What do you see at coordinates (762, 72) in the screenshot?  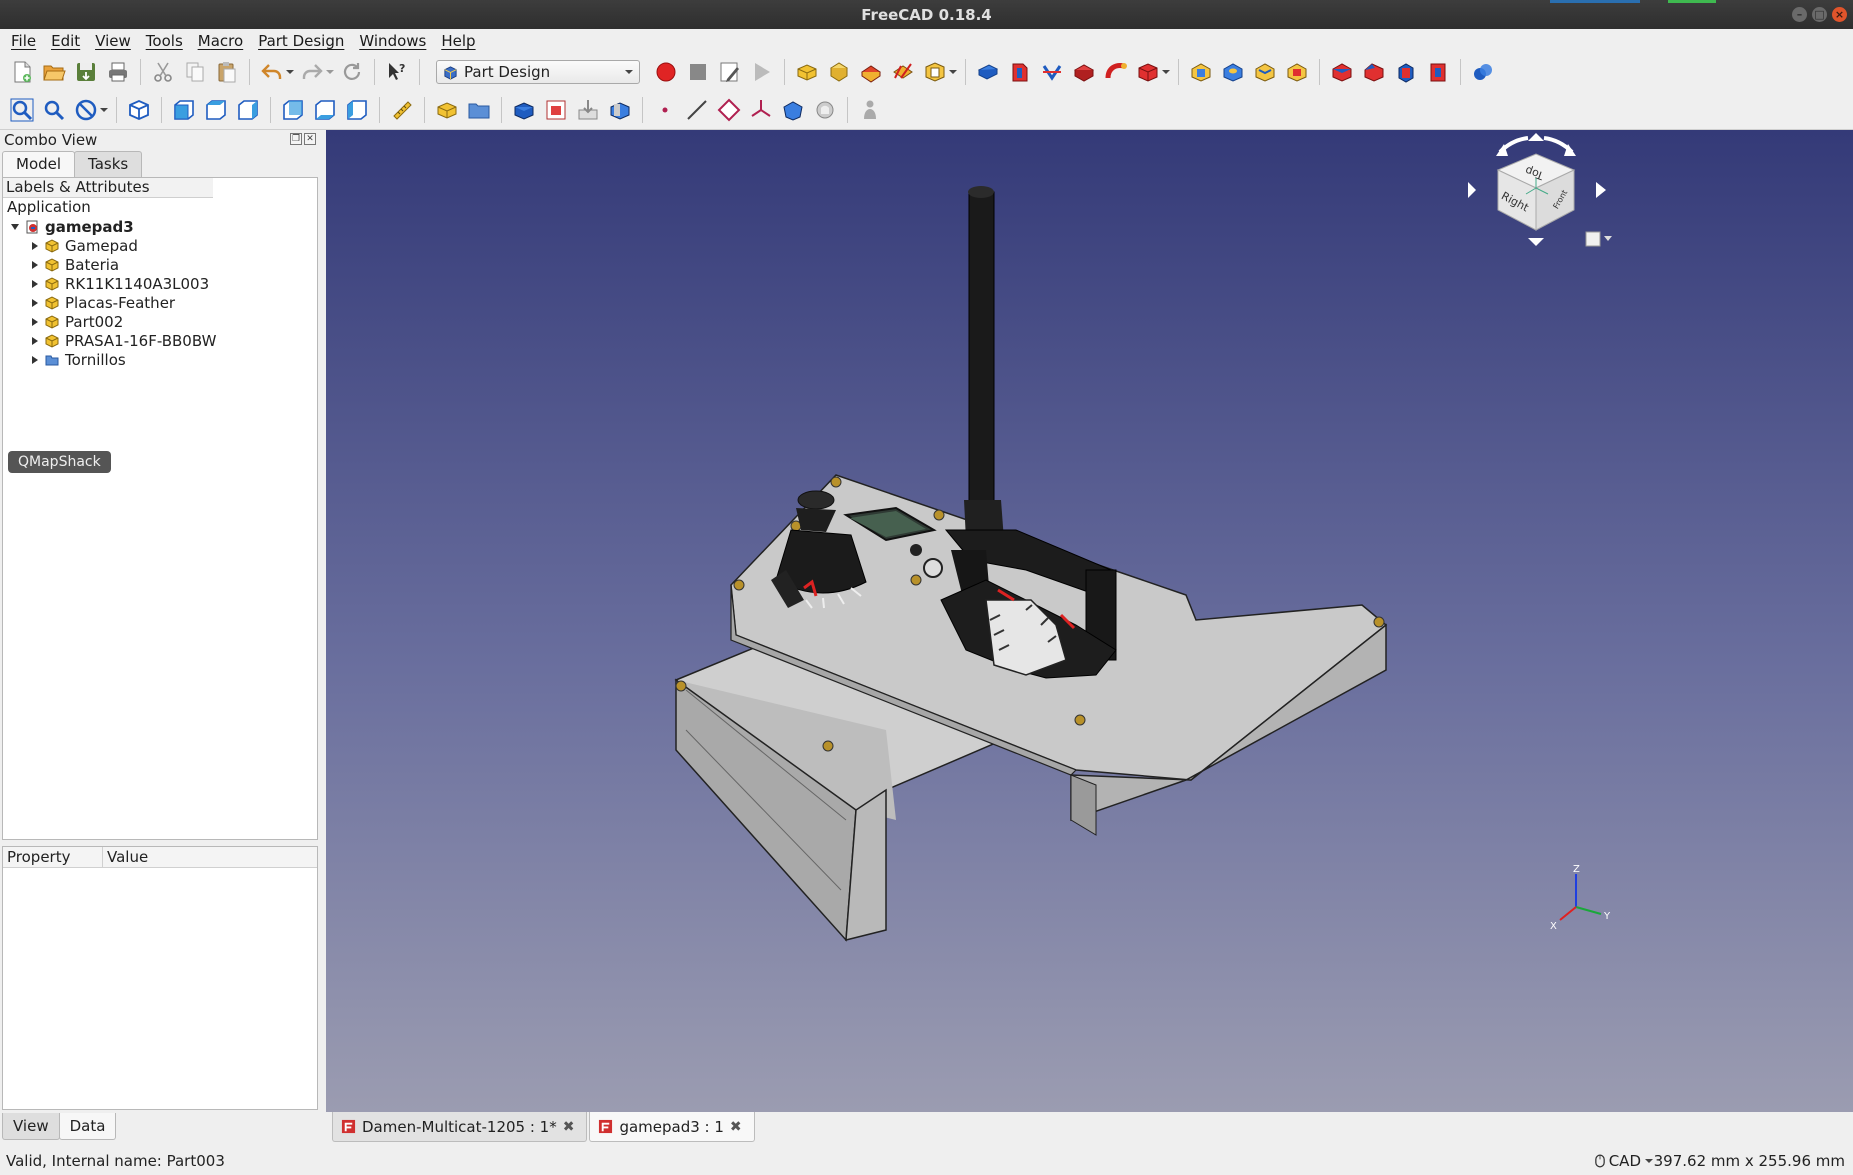 I see `run-macro-icon` at bounding box center [762, 72].